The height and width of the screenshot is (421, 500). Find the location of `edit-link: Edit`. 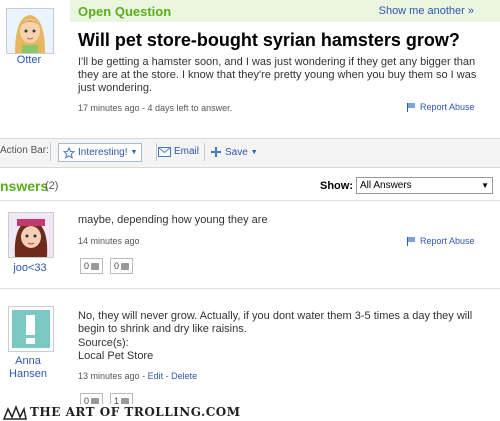

edit-link: Edit is located at coordinates (156, 376).